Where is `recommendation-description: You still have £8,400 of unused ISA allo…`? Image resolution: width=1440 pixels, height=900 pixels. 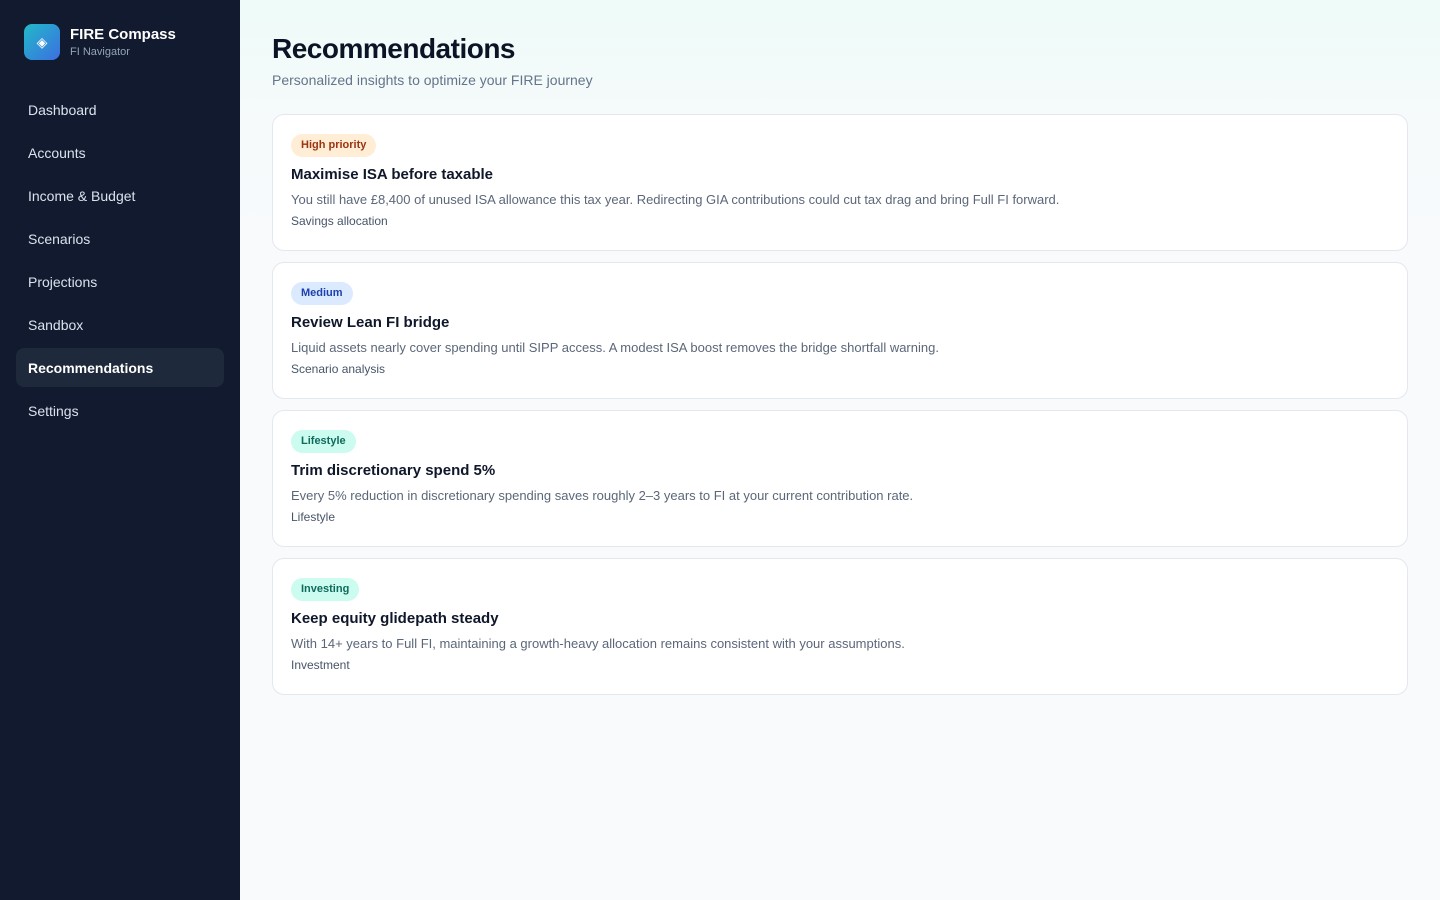 recommendation-description: You still have £8,400 of unused ISA allo… is located at coordinates (675, 199).